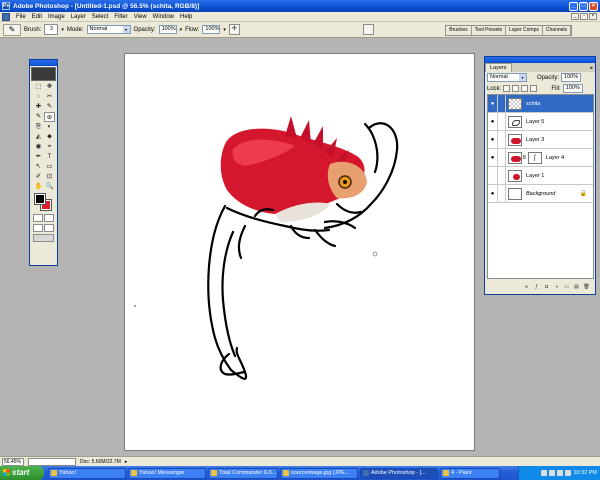 The width and height of the screenshot is (600, 480). What do you see at coordinates (56, 17) in the screenshot?
I see `menu-image: Image` at bounding box center [56, 17].